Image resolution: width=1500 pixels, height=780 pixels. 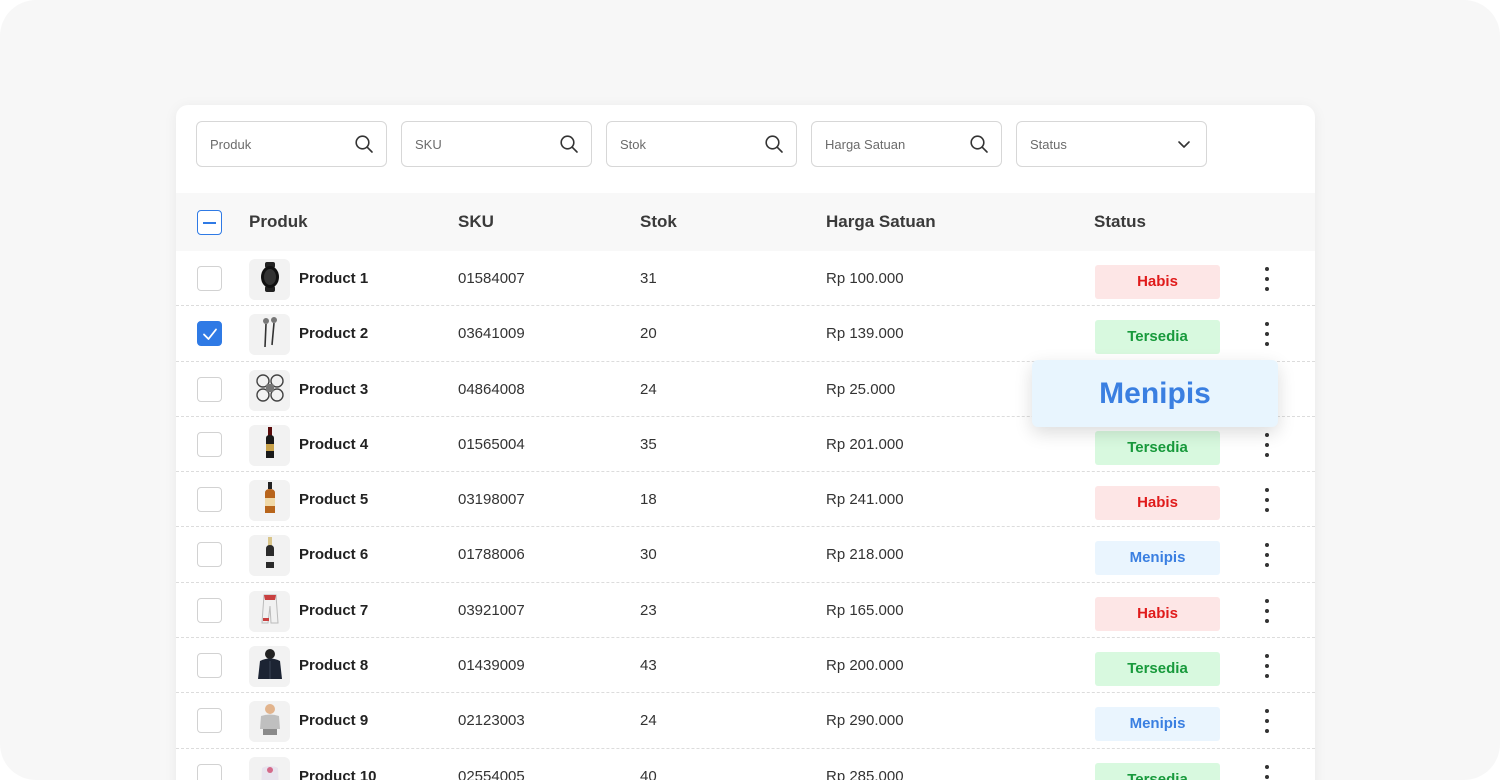 I want to click on product-name: Product 6, so click(x=333, y=554).